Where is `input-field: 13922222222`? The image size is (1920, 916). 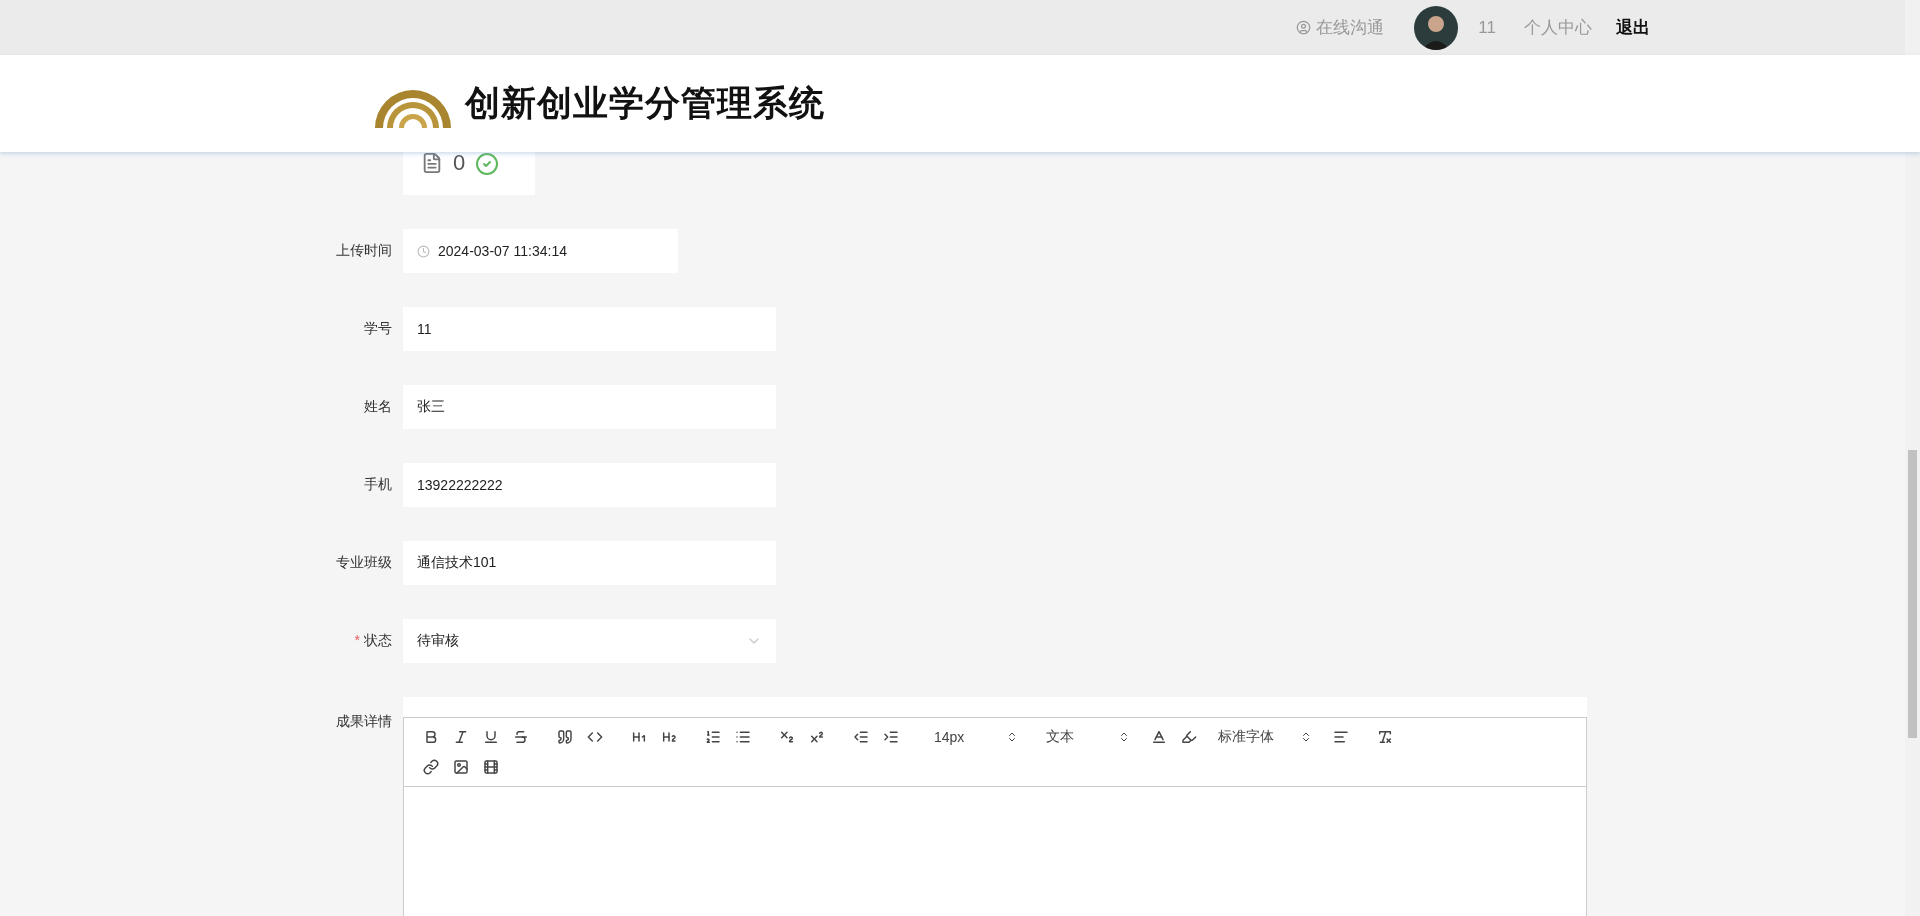
input-field: 13922222222 is located at coordinates (589, 485).